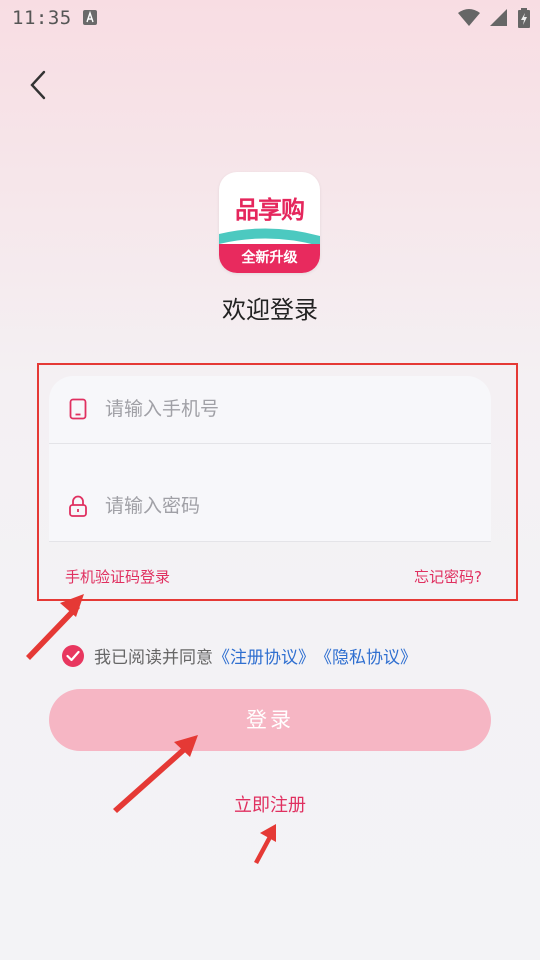 This screenshot has width=540, height=960. Describe the element at coordinates (270, 210) in the screenshot. I see `logo-title: 品享购` at that location.